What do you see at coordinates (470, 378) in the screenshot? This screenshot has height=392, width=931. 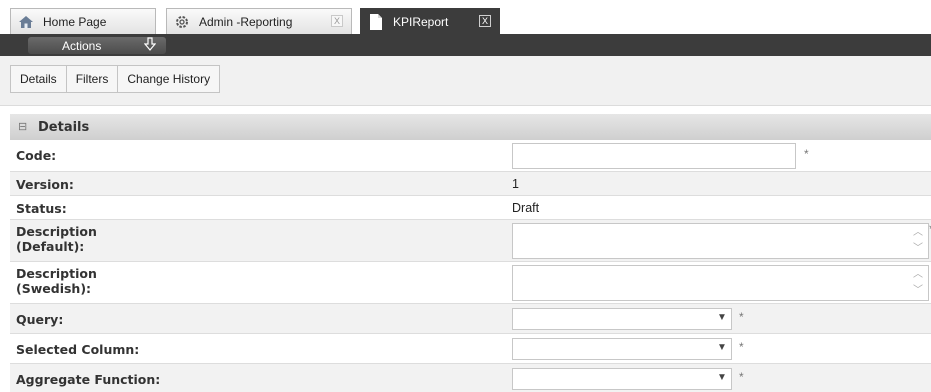 I see `aggregate-function-row: Aggregate Function: ▼ *` at bounding box center [470, 378].